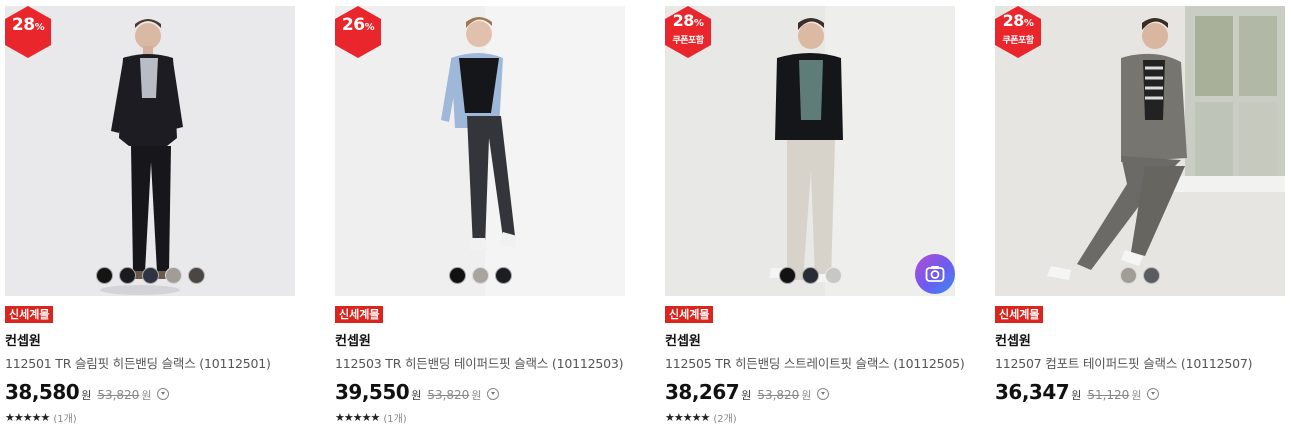  I want to click on discount-badge: 28%, so click(28, 32).